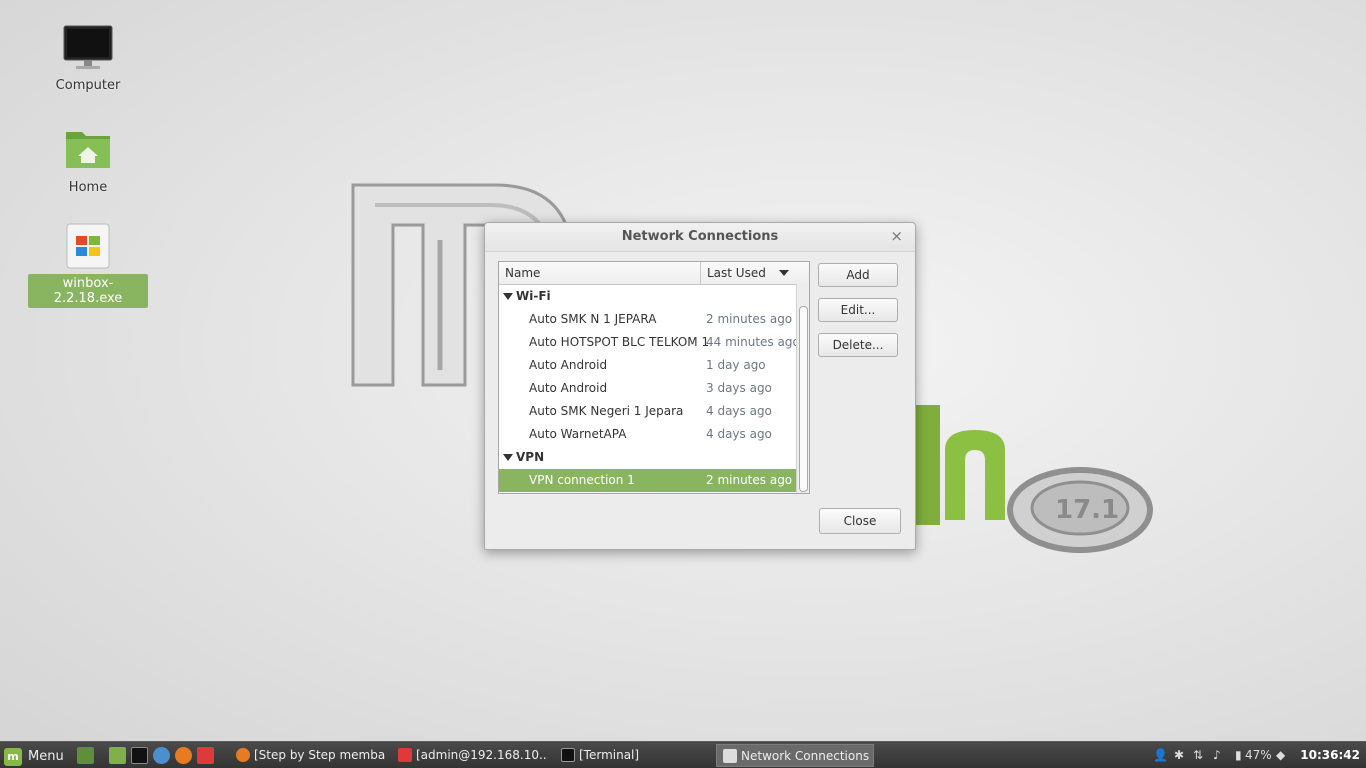  I want to click on list-header: Name Last Used, so click(654, 273).